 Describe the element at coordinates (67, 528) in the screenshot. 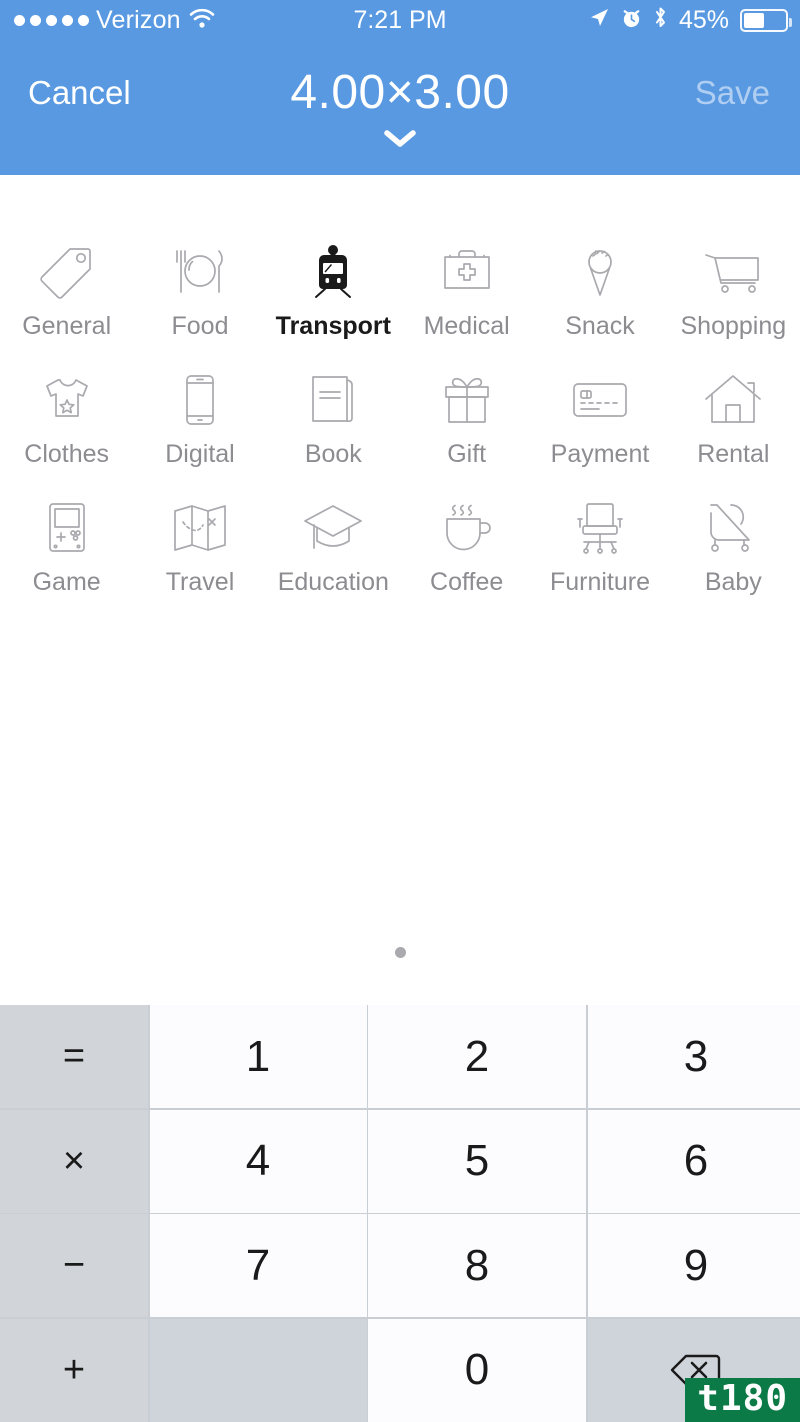

I see `handheld-console-icon` at that location.